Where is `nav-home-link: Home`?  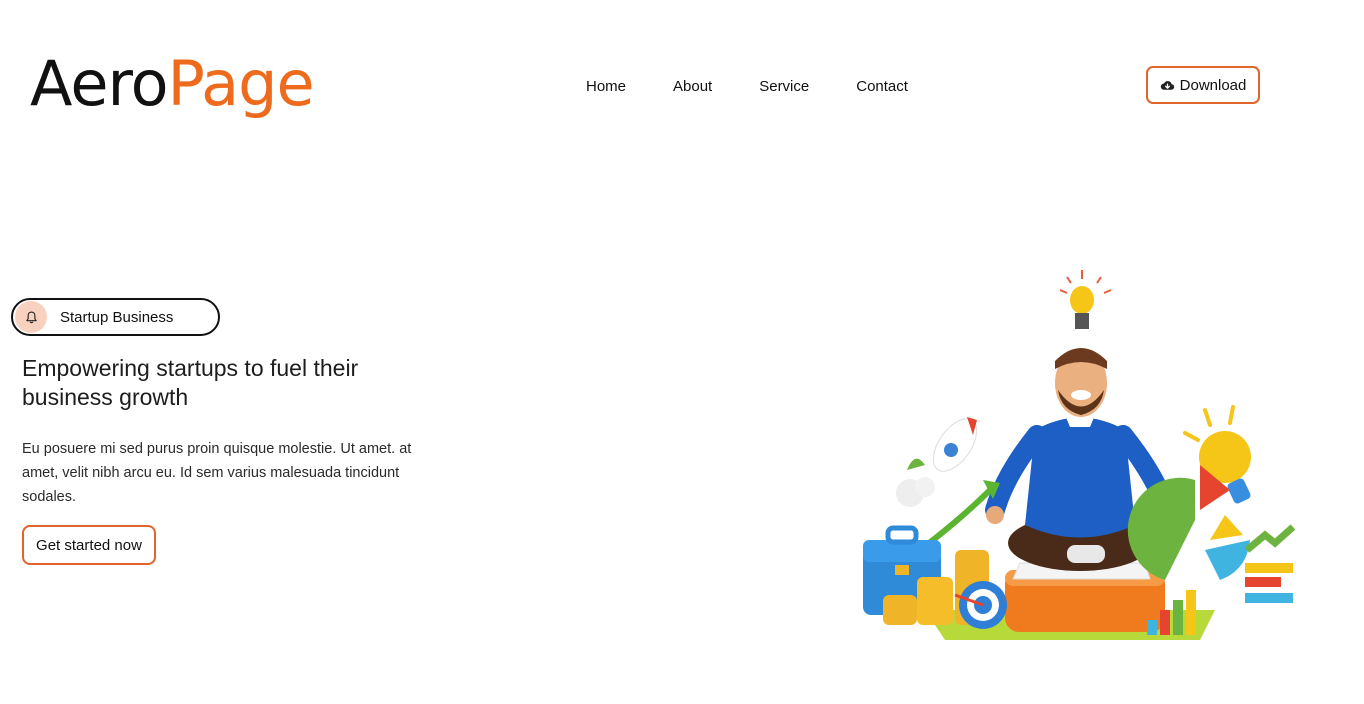 nav-home-link: Home is located at coordinates (606, 87).